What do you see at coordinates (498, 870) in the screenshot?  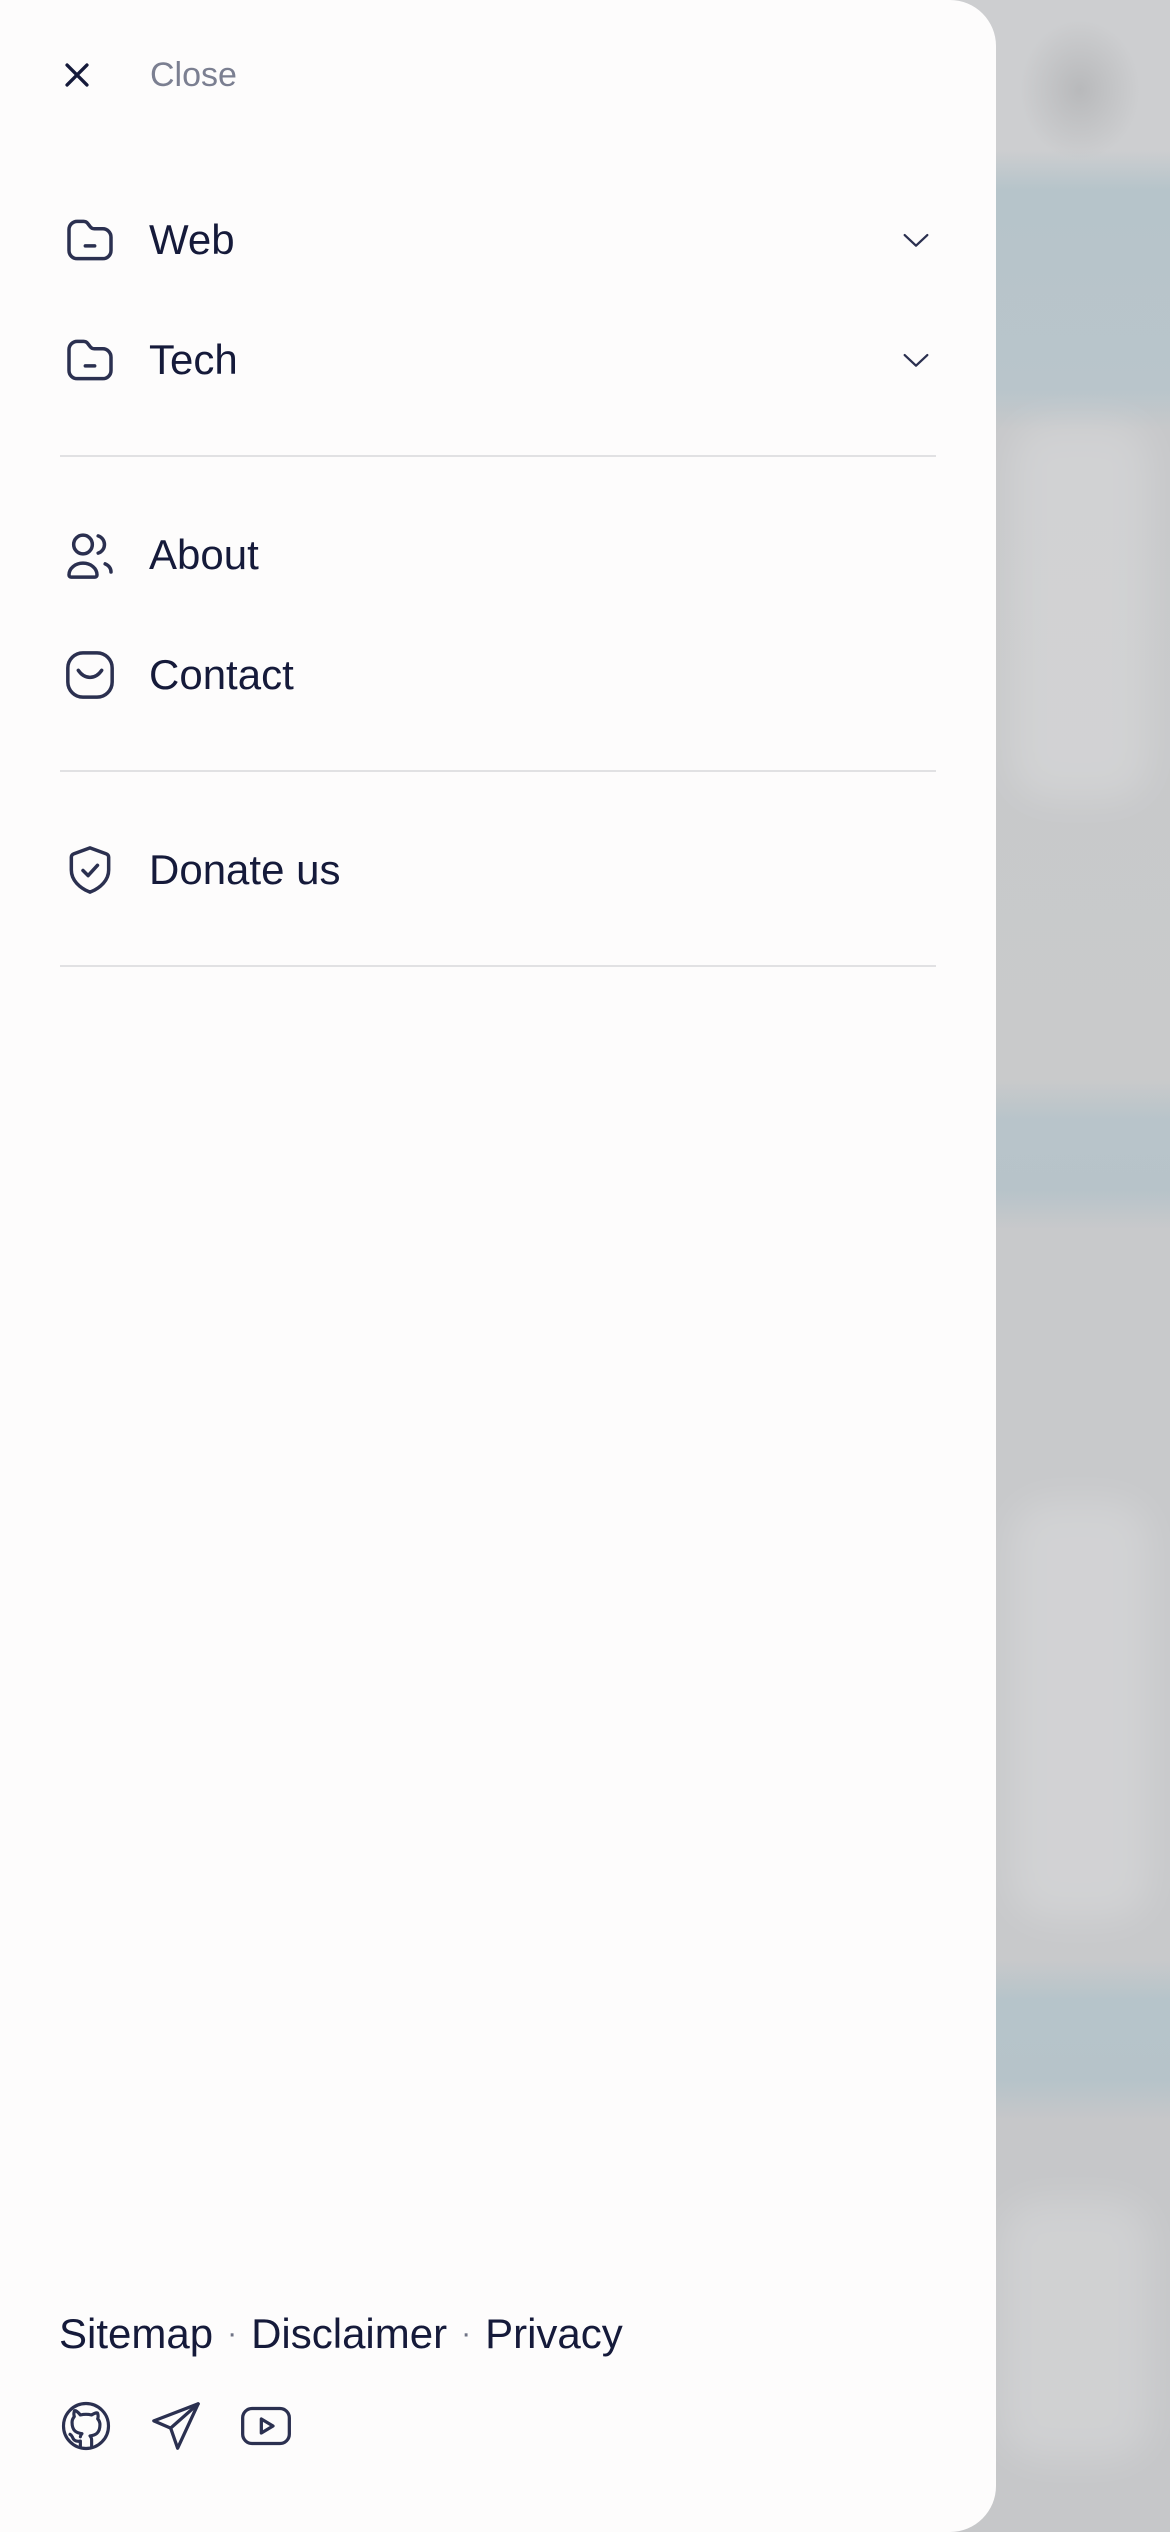 I see `menu-item-donate: Donate us` at bounding box center [498, 870].